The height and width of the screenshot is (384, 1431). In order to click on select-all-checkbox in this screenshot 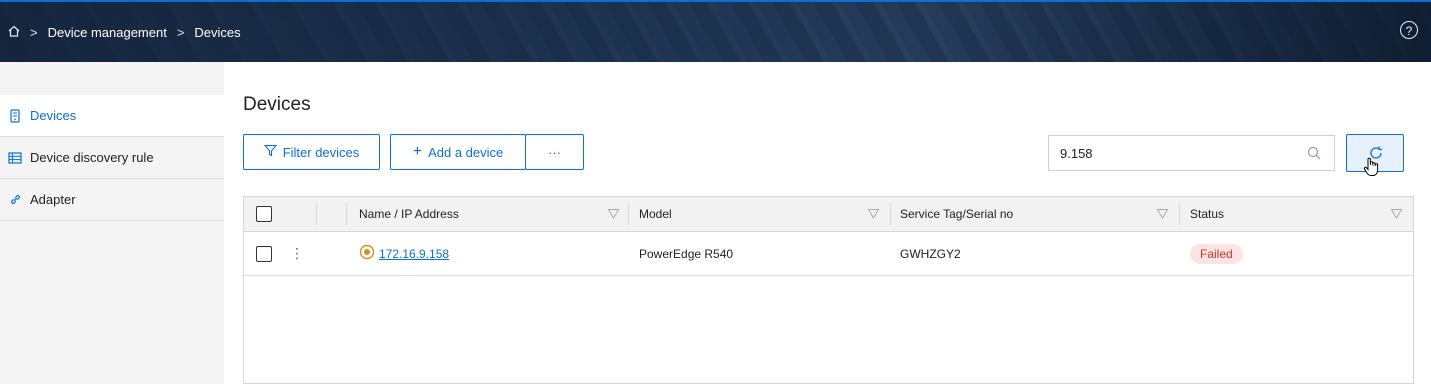, I will do `click(264, 214)`.